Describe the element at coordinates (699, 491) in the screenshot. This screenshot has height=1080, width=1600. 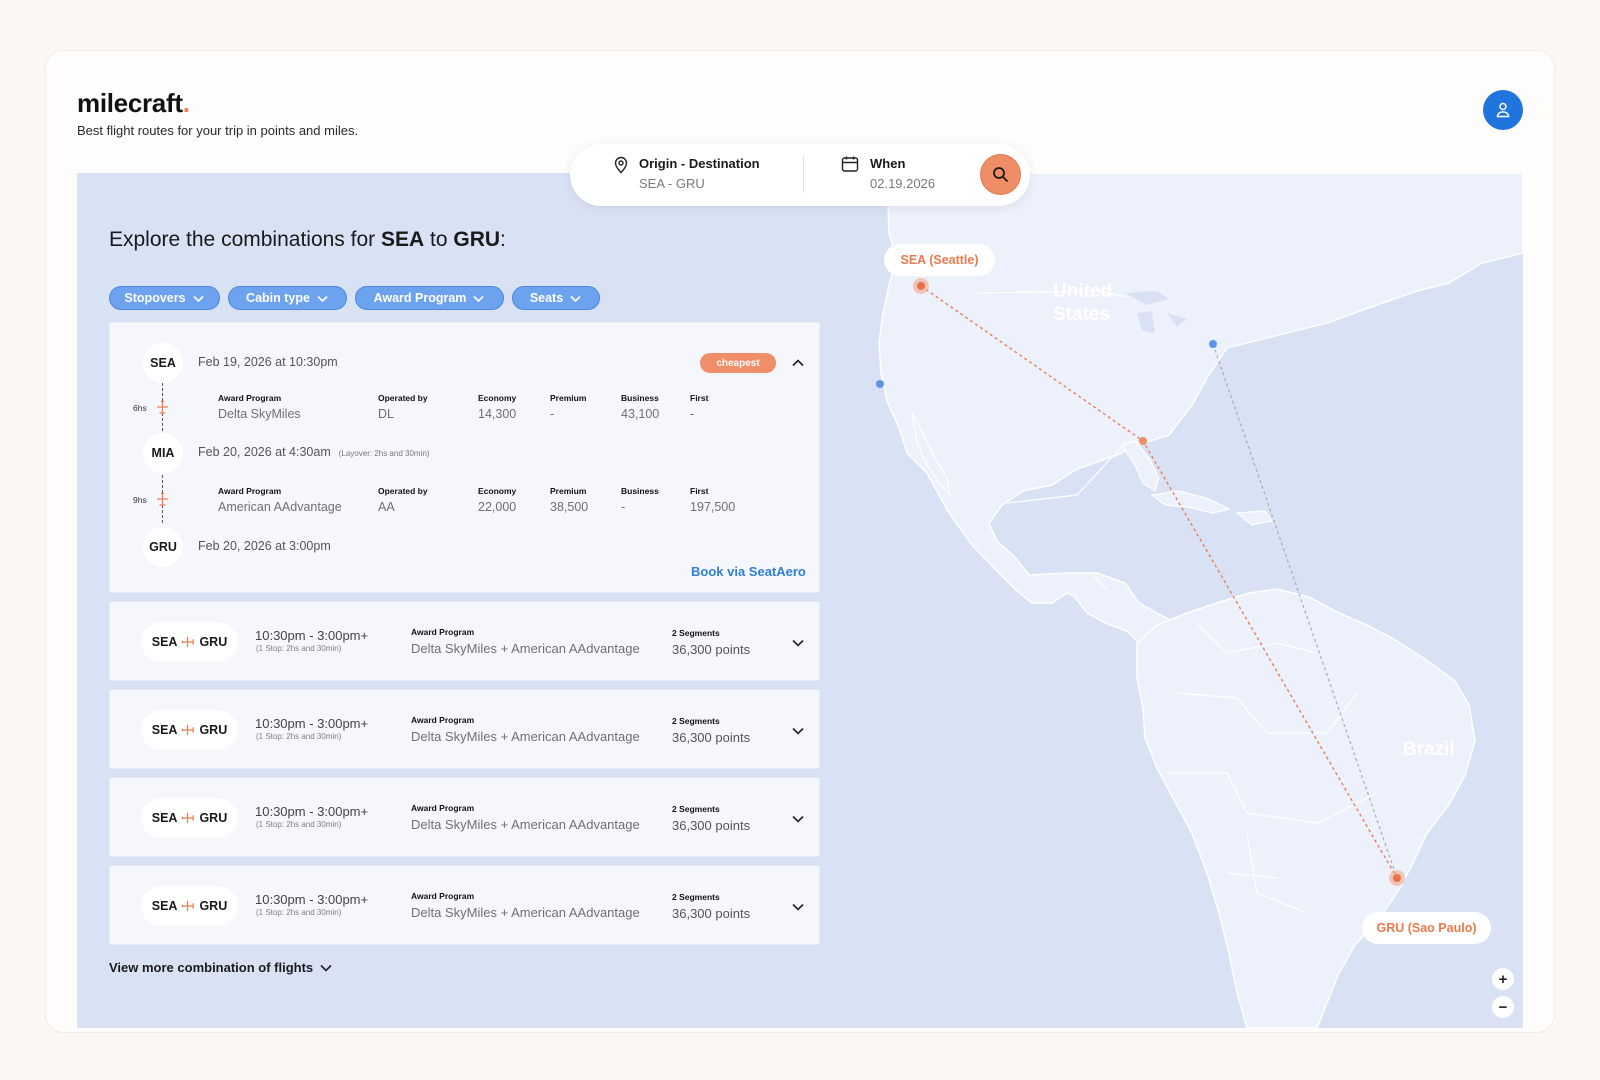
I see `first-header: First` at that location.